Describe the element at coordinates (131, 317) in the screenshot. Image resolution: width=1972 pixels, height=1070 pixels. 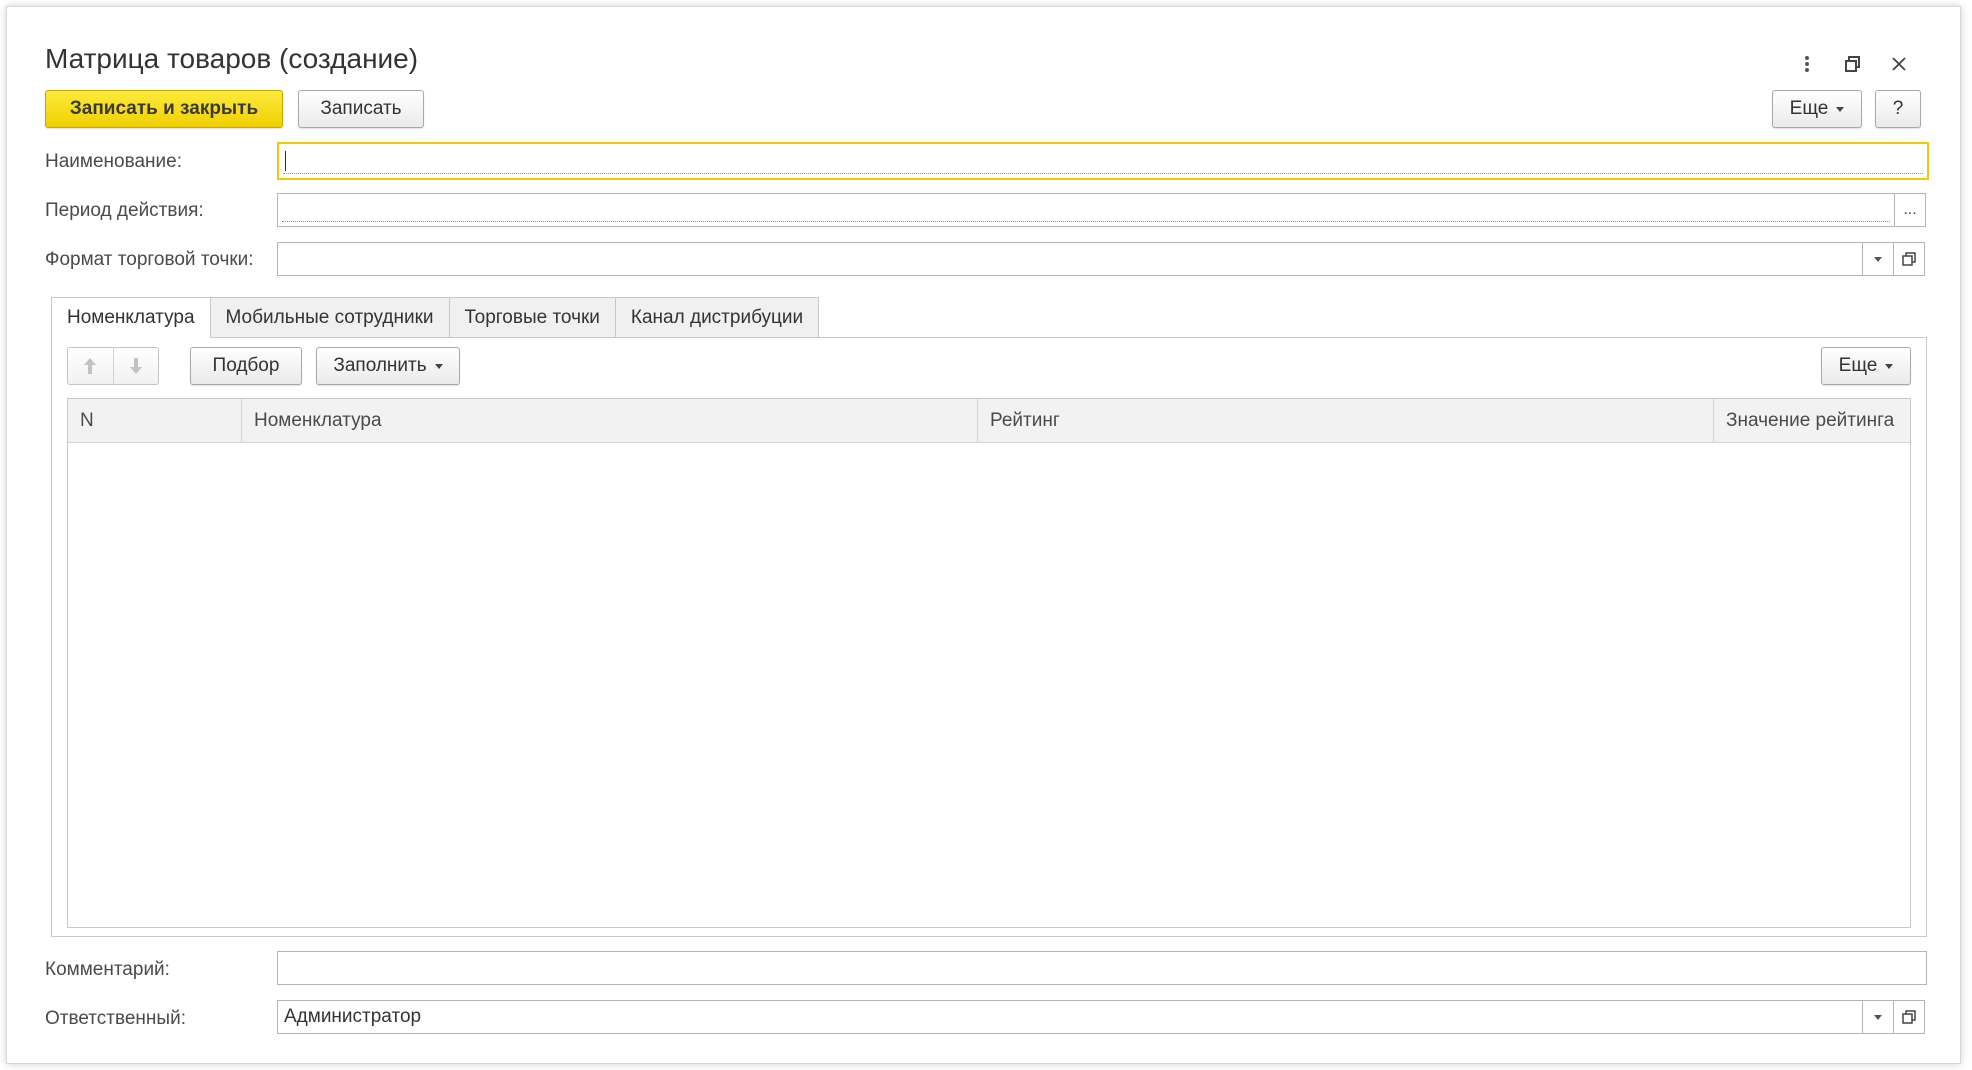
I see `tab-nomenclature: Номенклатура` at that location.